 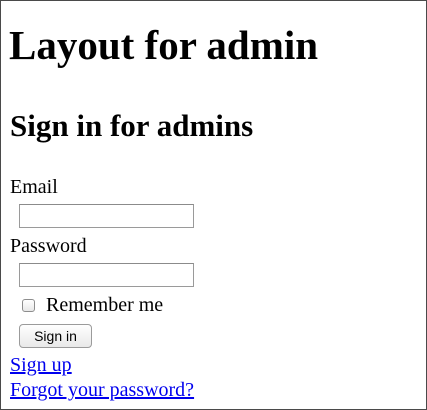 I want to click on password-label: Password, so click(x=48, y=246).